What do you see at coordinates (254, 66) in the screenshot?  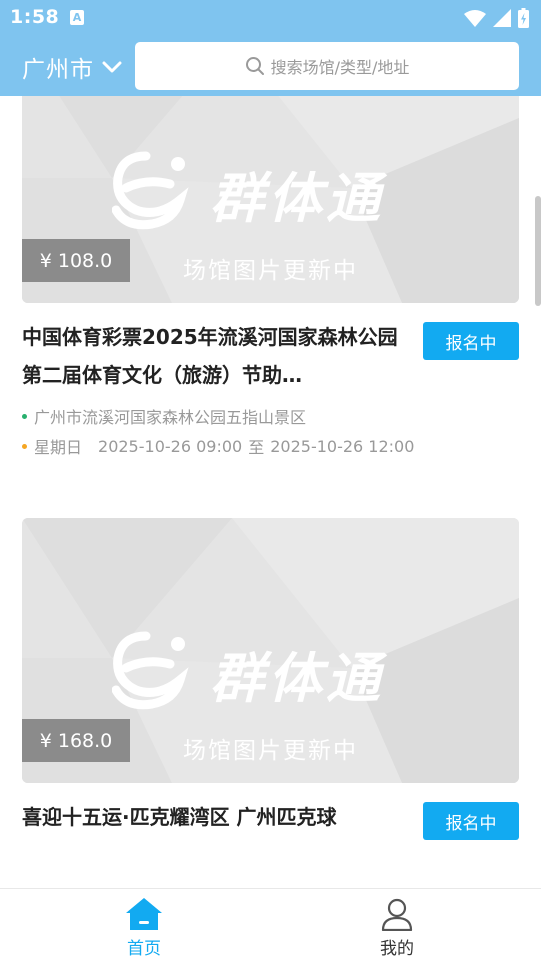 I see `search-icon` at bounding box center [254, 66].